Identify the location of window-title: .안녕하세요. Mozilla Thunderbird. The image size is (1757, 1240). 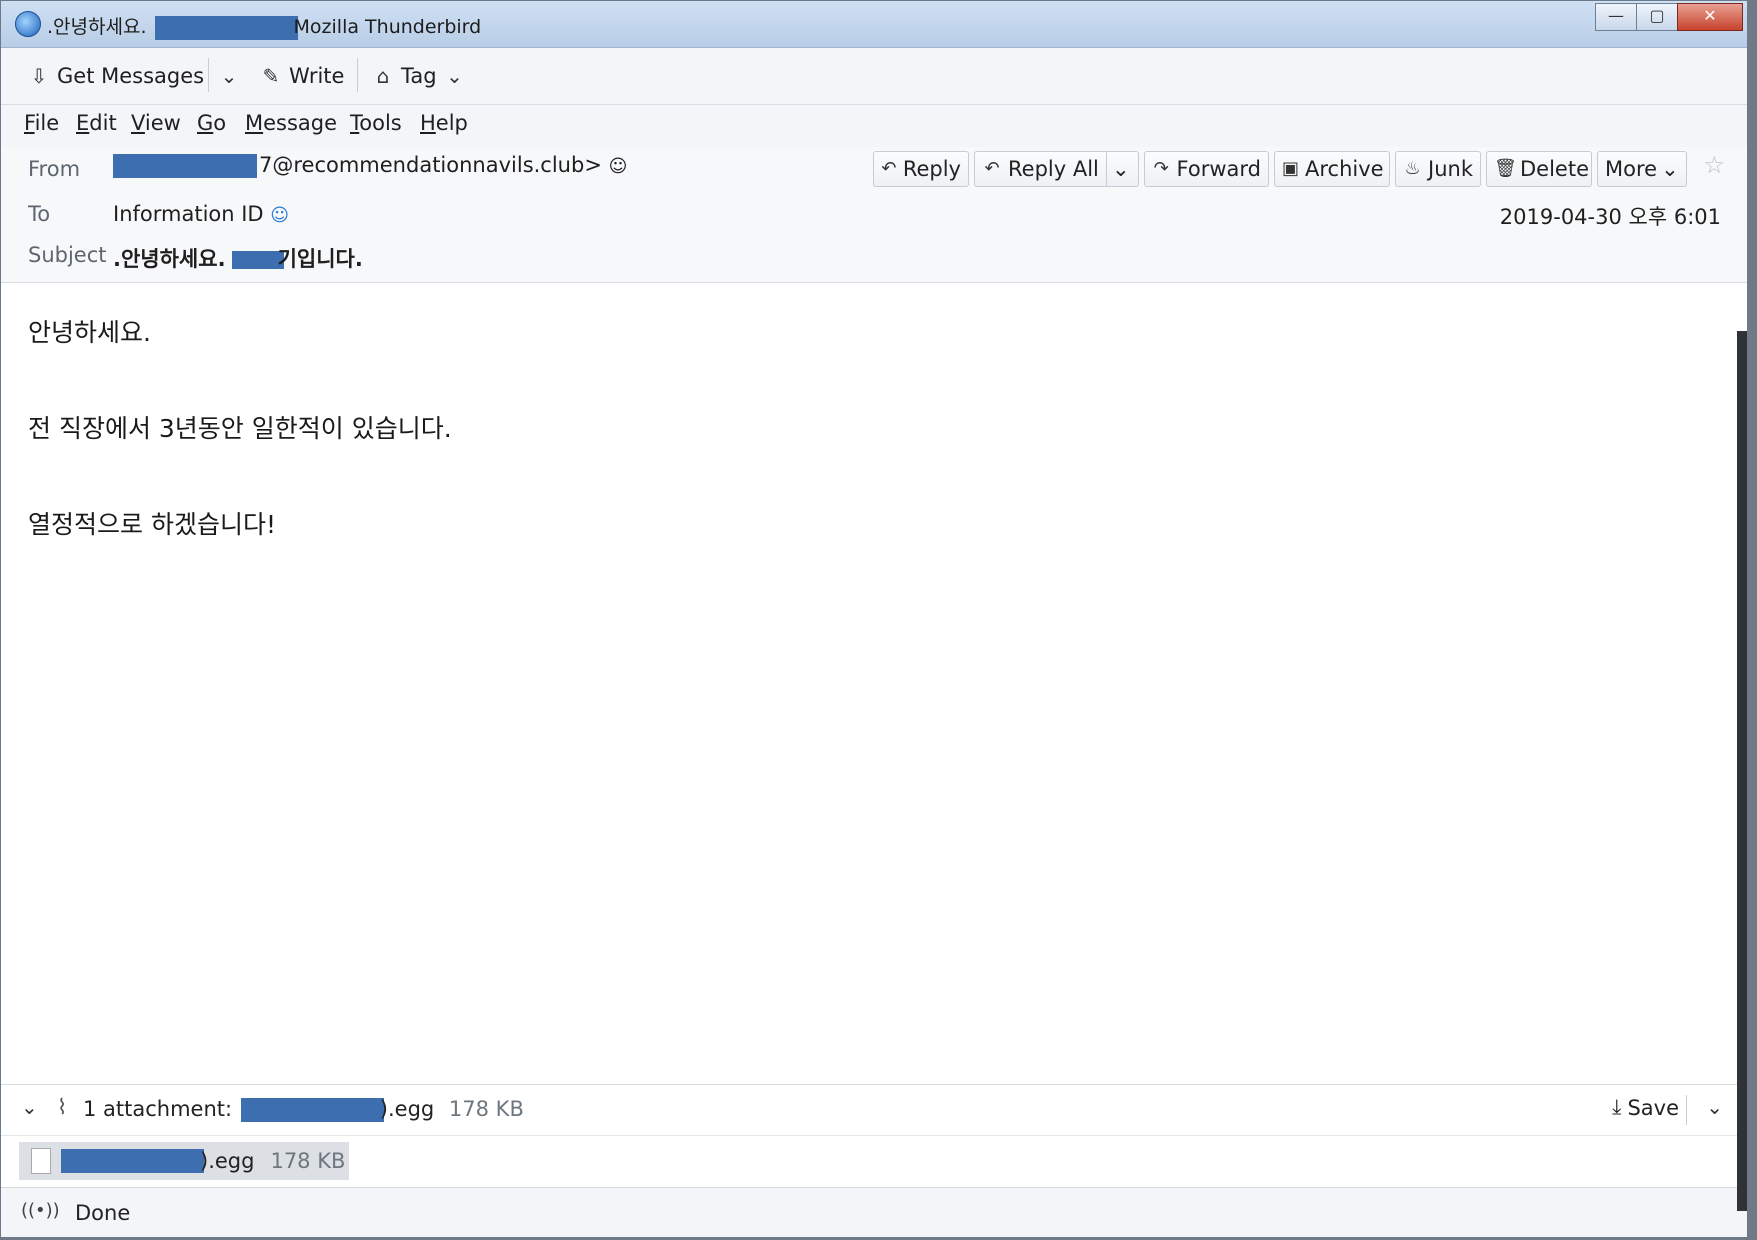
(264, 26).